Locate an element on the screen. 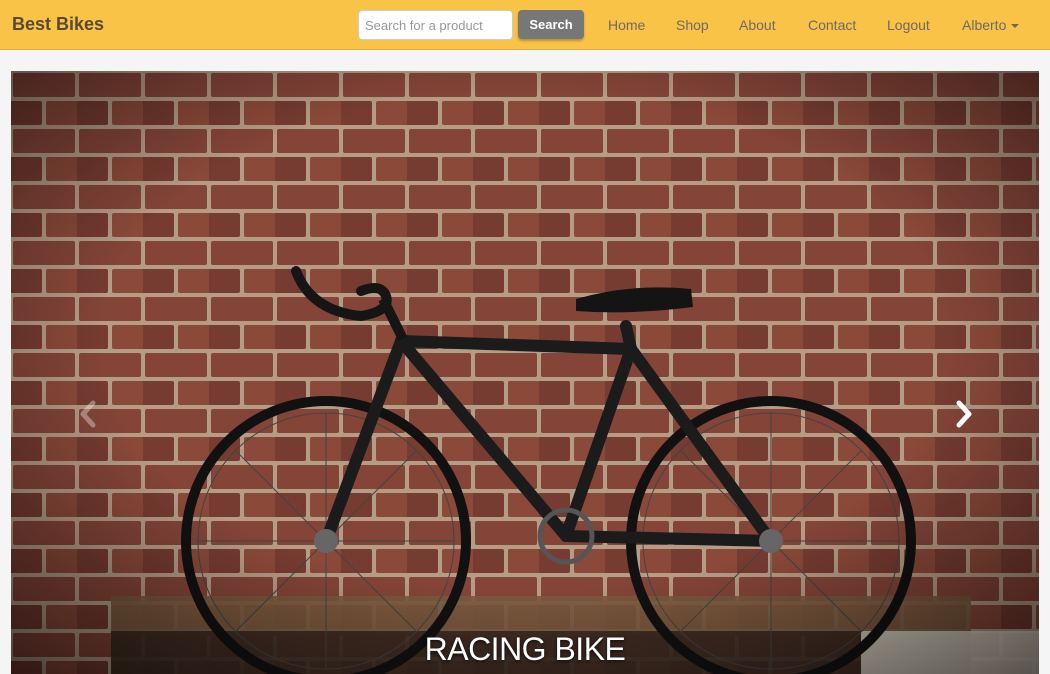 The image size is (1050, 674). chevron-left-icon is located at coordinates (88, 414).